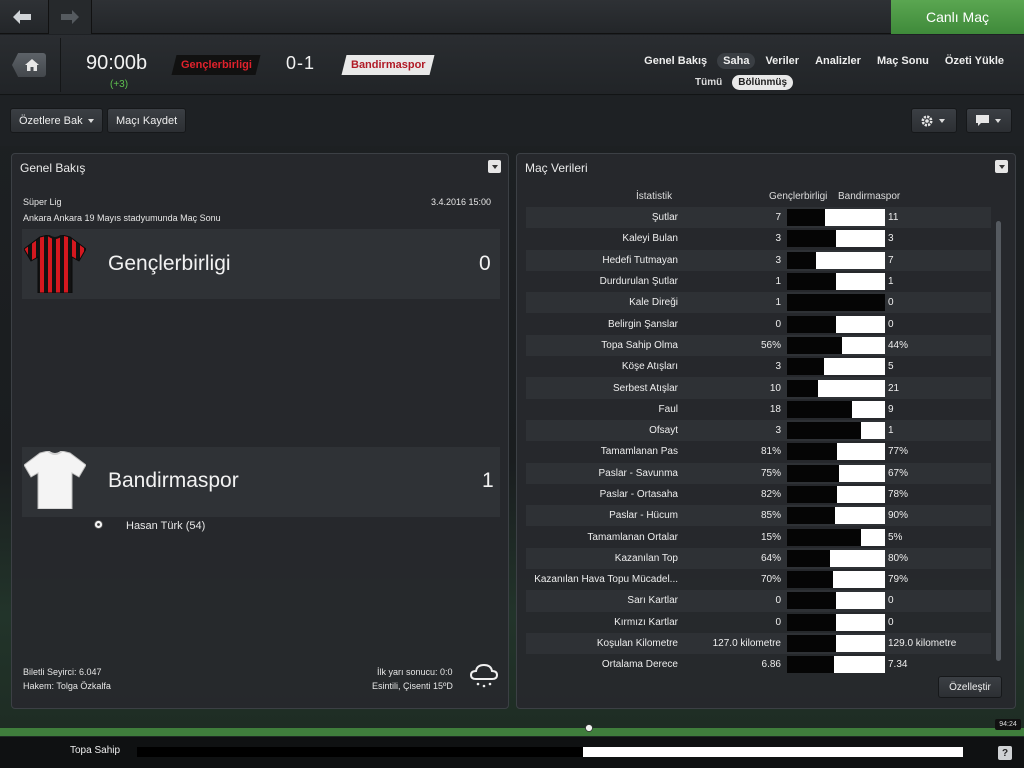  I want to click on view-subtabs: Tümü Bölünmüş, so click(741, 82).